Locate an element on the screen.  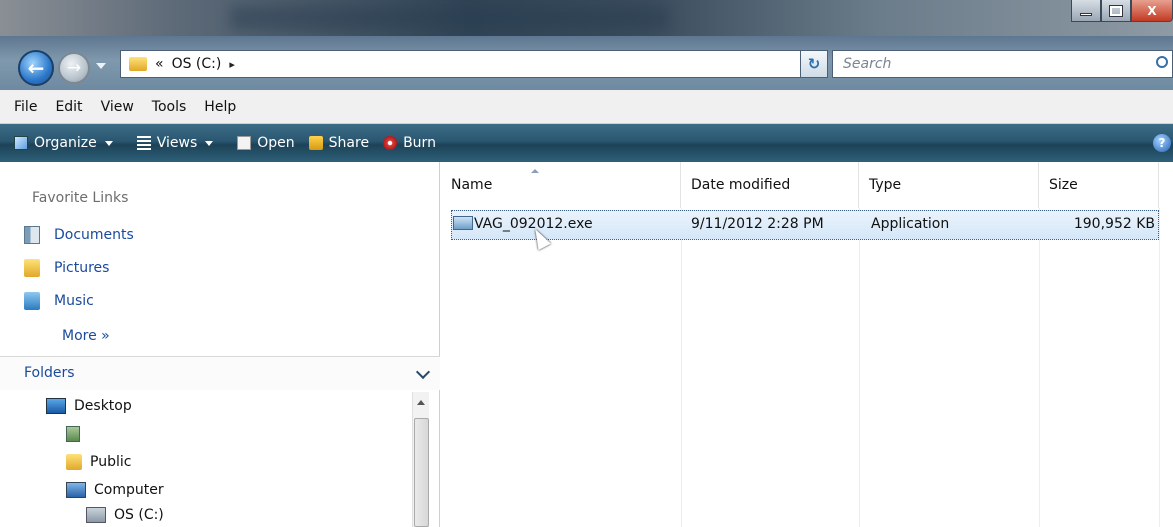
back-button: ← is located at coordinates (36, 68).